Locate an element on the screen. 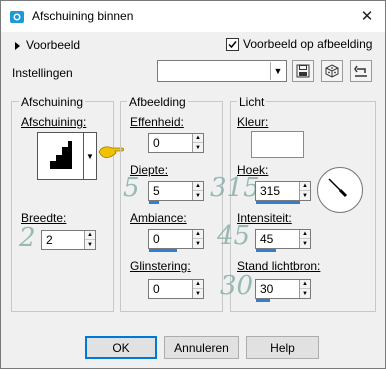 The width and height of the screenshot is (386, 369). bevel-shape-icon is located at coordinates (61, 155).